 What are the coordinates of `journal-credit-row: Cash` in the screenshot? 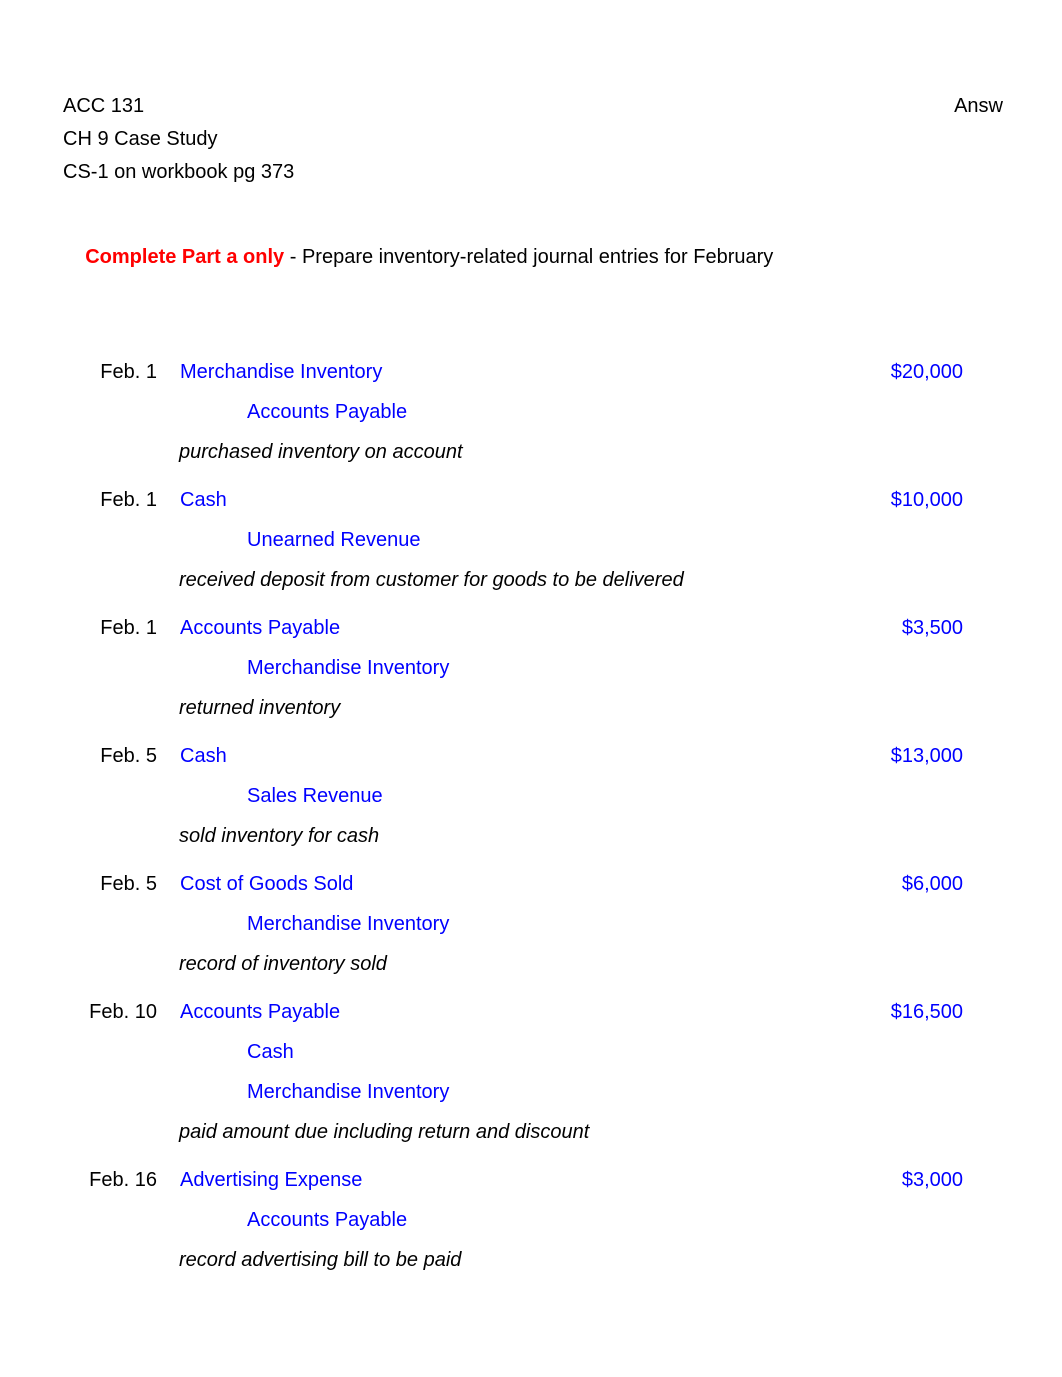 It's located at (531, 1052).